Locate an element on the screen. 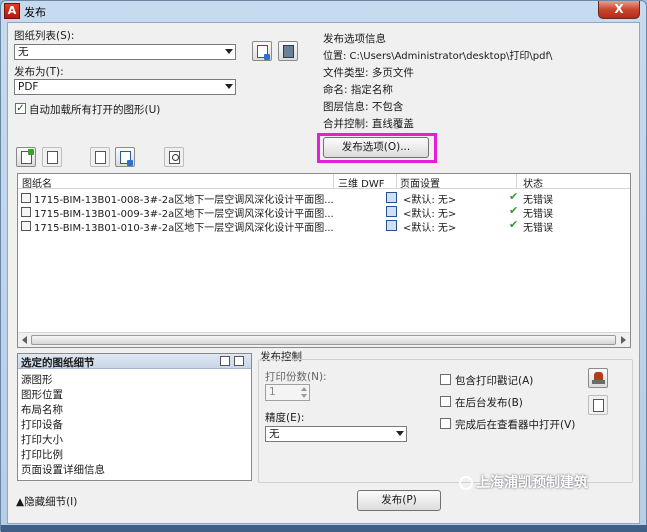 This screenshot has height=532, width=647. detail-drawing-location: 图形位置 is located at coordinates (42, 395).